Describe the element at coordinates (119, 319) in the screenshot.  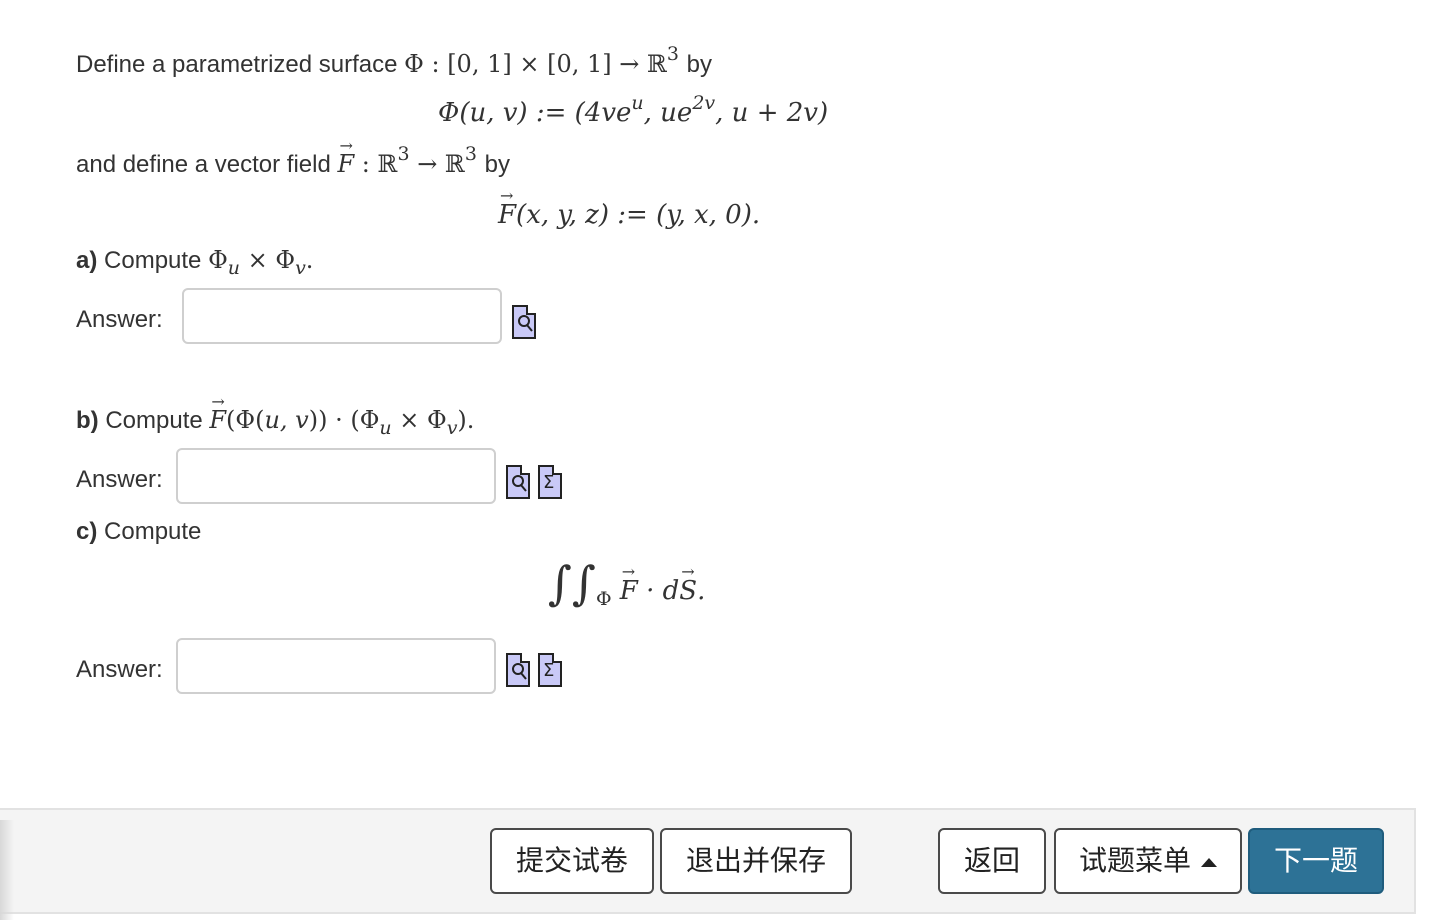
I see `answer-label-a: Answer:` at that location.